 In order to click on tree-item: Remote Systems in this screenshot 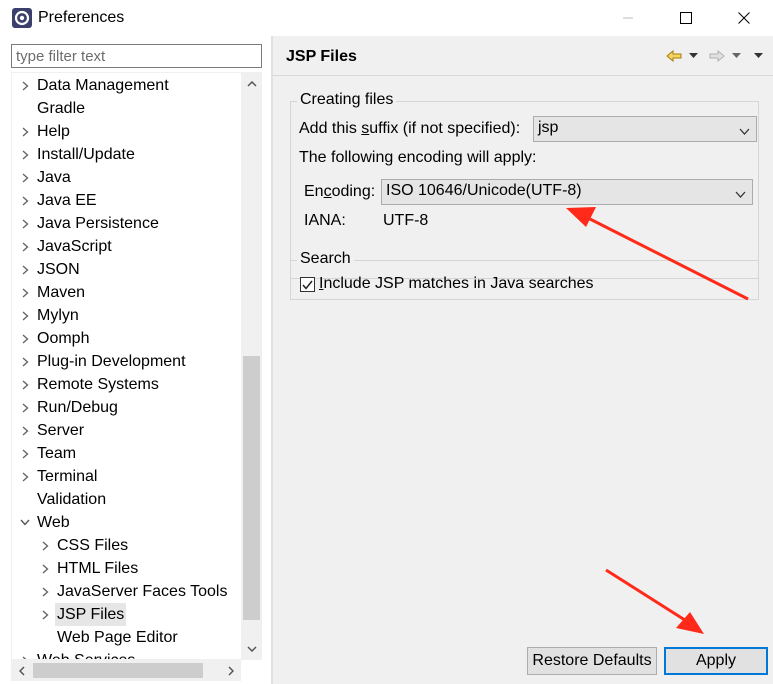, I will do `click(127, 384)`.